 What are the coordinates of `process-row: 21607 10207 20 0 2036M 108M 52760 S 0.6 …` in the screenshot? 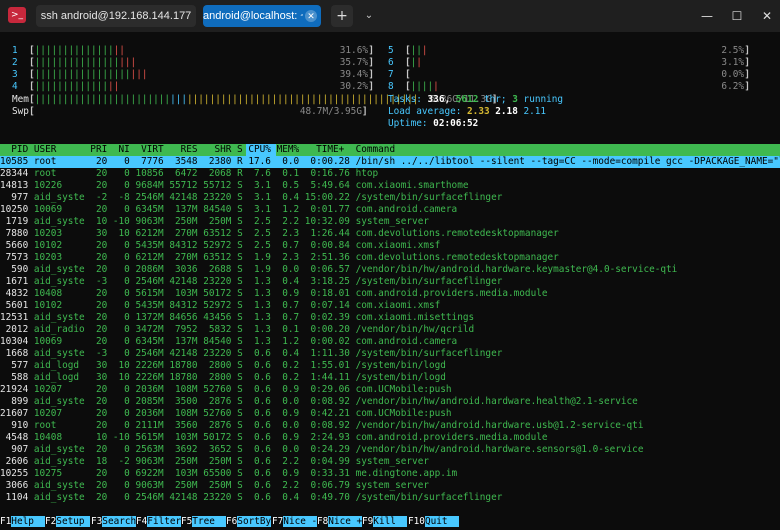 It's located at (226, 414).